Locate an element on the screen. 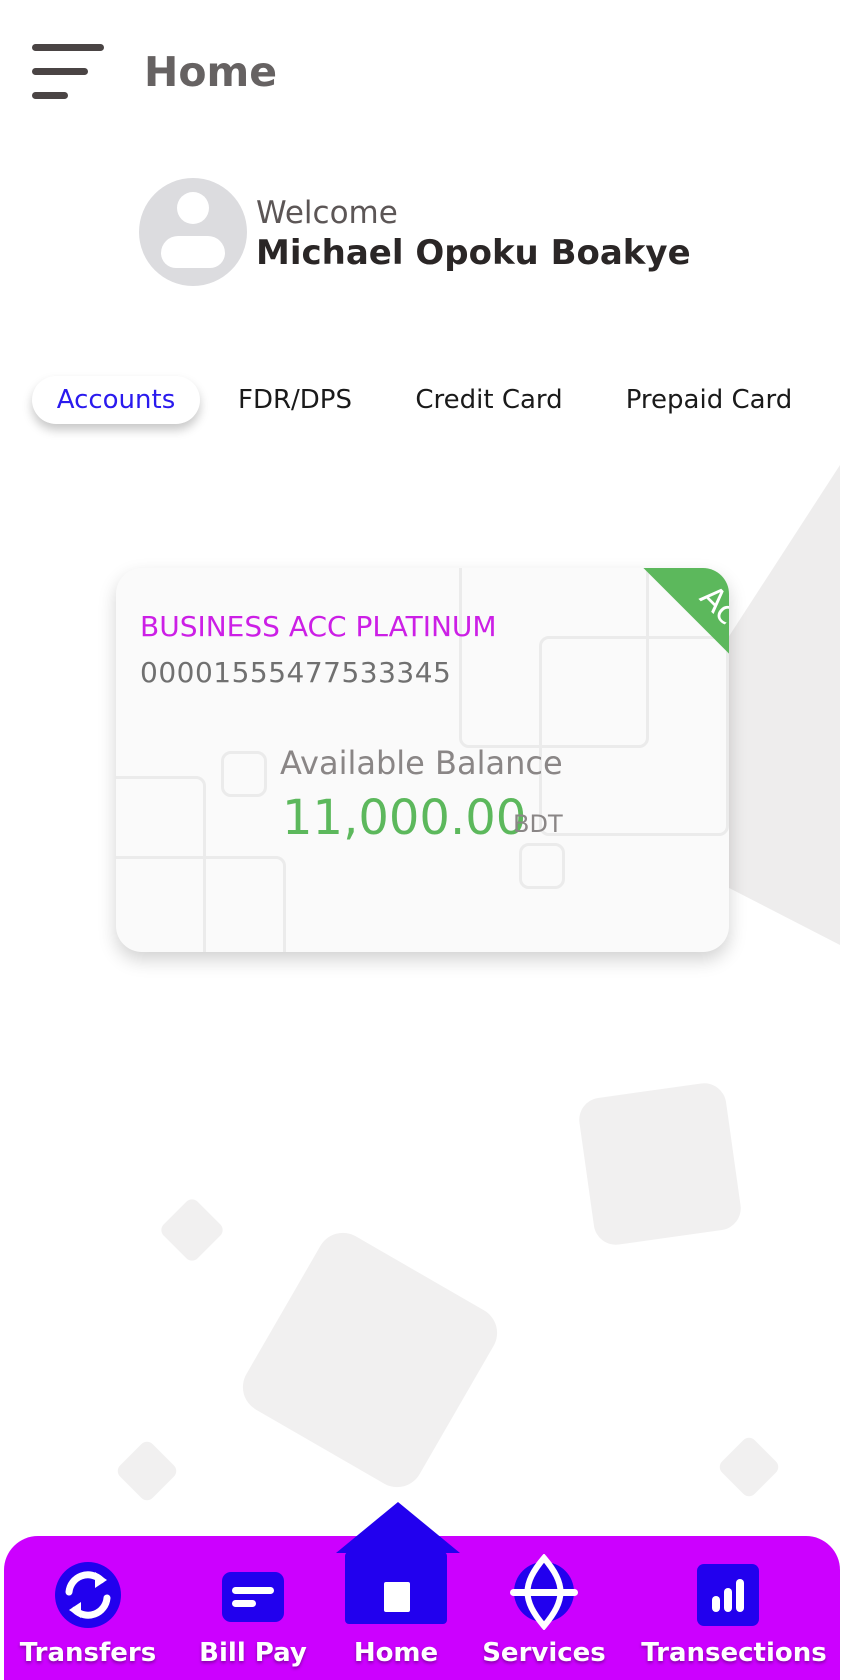 Image resolution: width=844 pixels, height=1680 pixels. nav-transfers-label: Transfers is located at coordinates (88, 1653).